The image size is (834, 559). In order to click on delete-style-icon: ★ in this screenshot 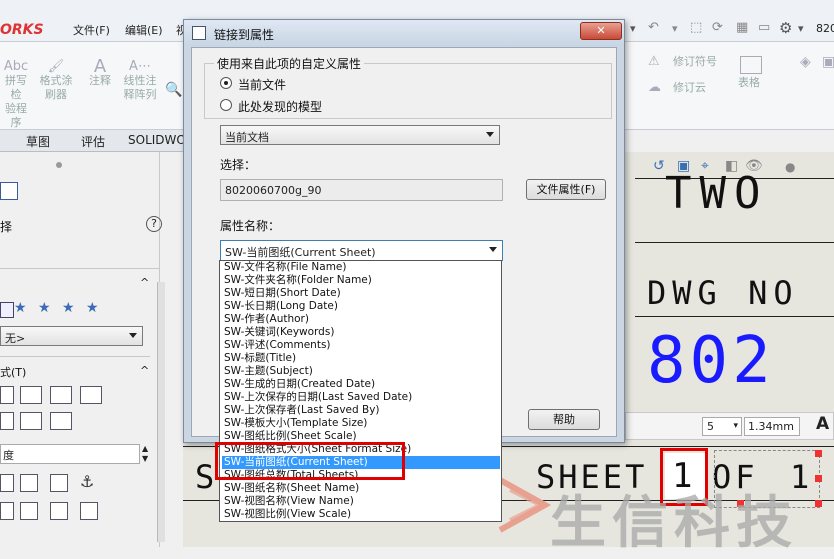, I will do `click(44, 308)`.